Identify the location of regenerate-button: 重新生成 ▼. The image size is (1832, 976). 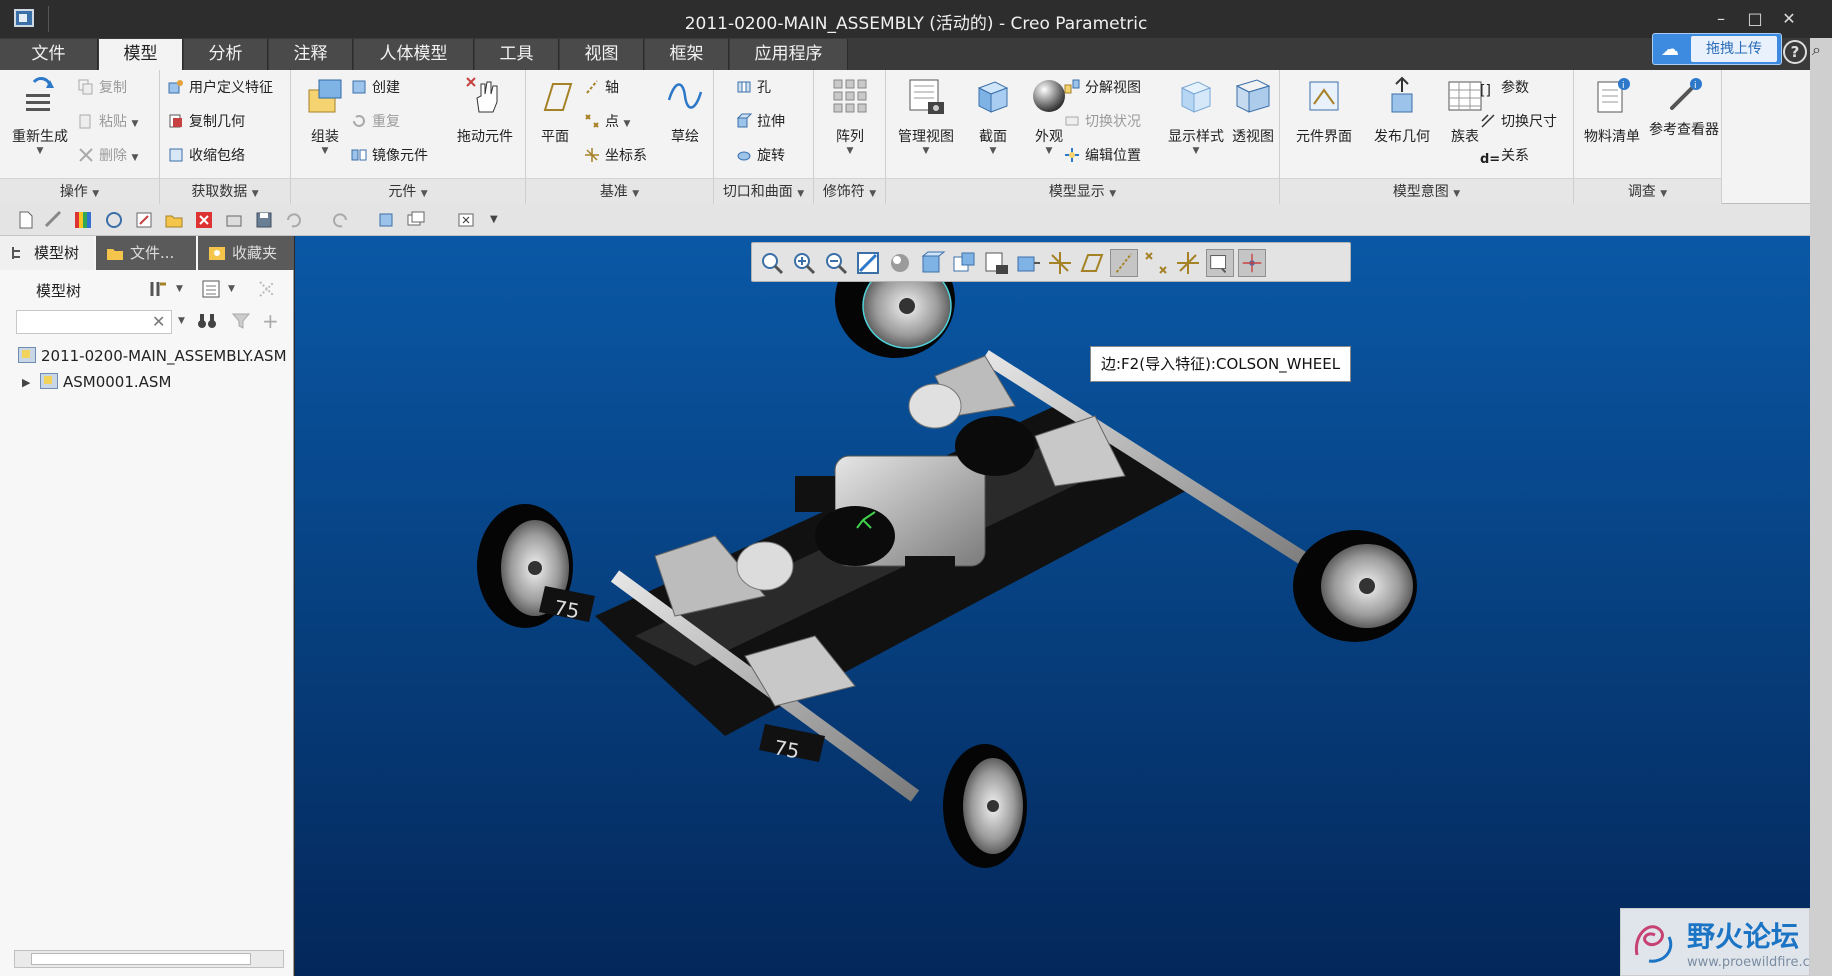
(40, 116).